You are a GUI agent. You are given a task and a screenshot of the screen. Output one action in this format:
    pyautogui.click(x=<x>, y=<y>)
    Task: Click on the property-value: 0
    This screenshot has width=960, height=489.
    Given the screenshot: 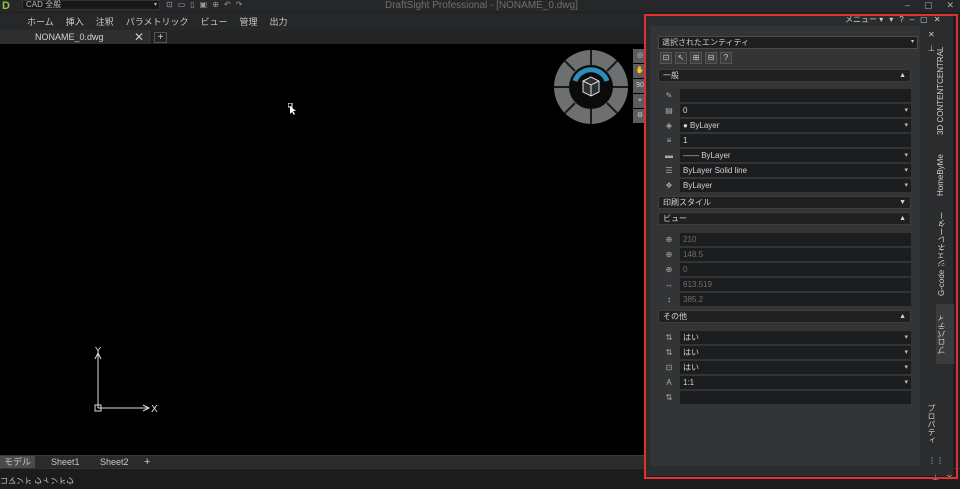 What is the action you would take?
    pyautogui.click(x=685, y=110)
    